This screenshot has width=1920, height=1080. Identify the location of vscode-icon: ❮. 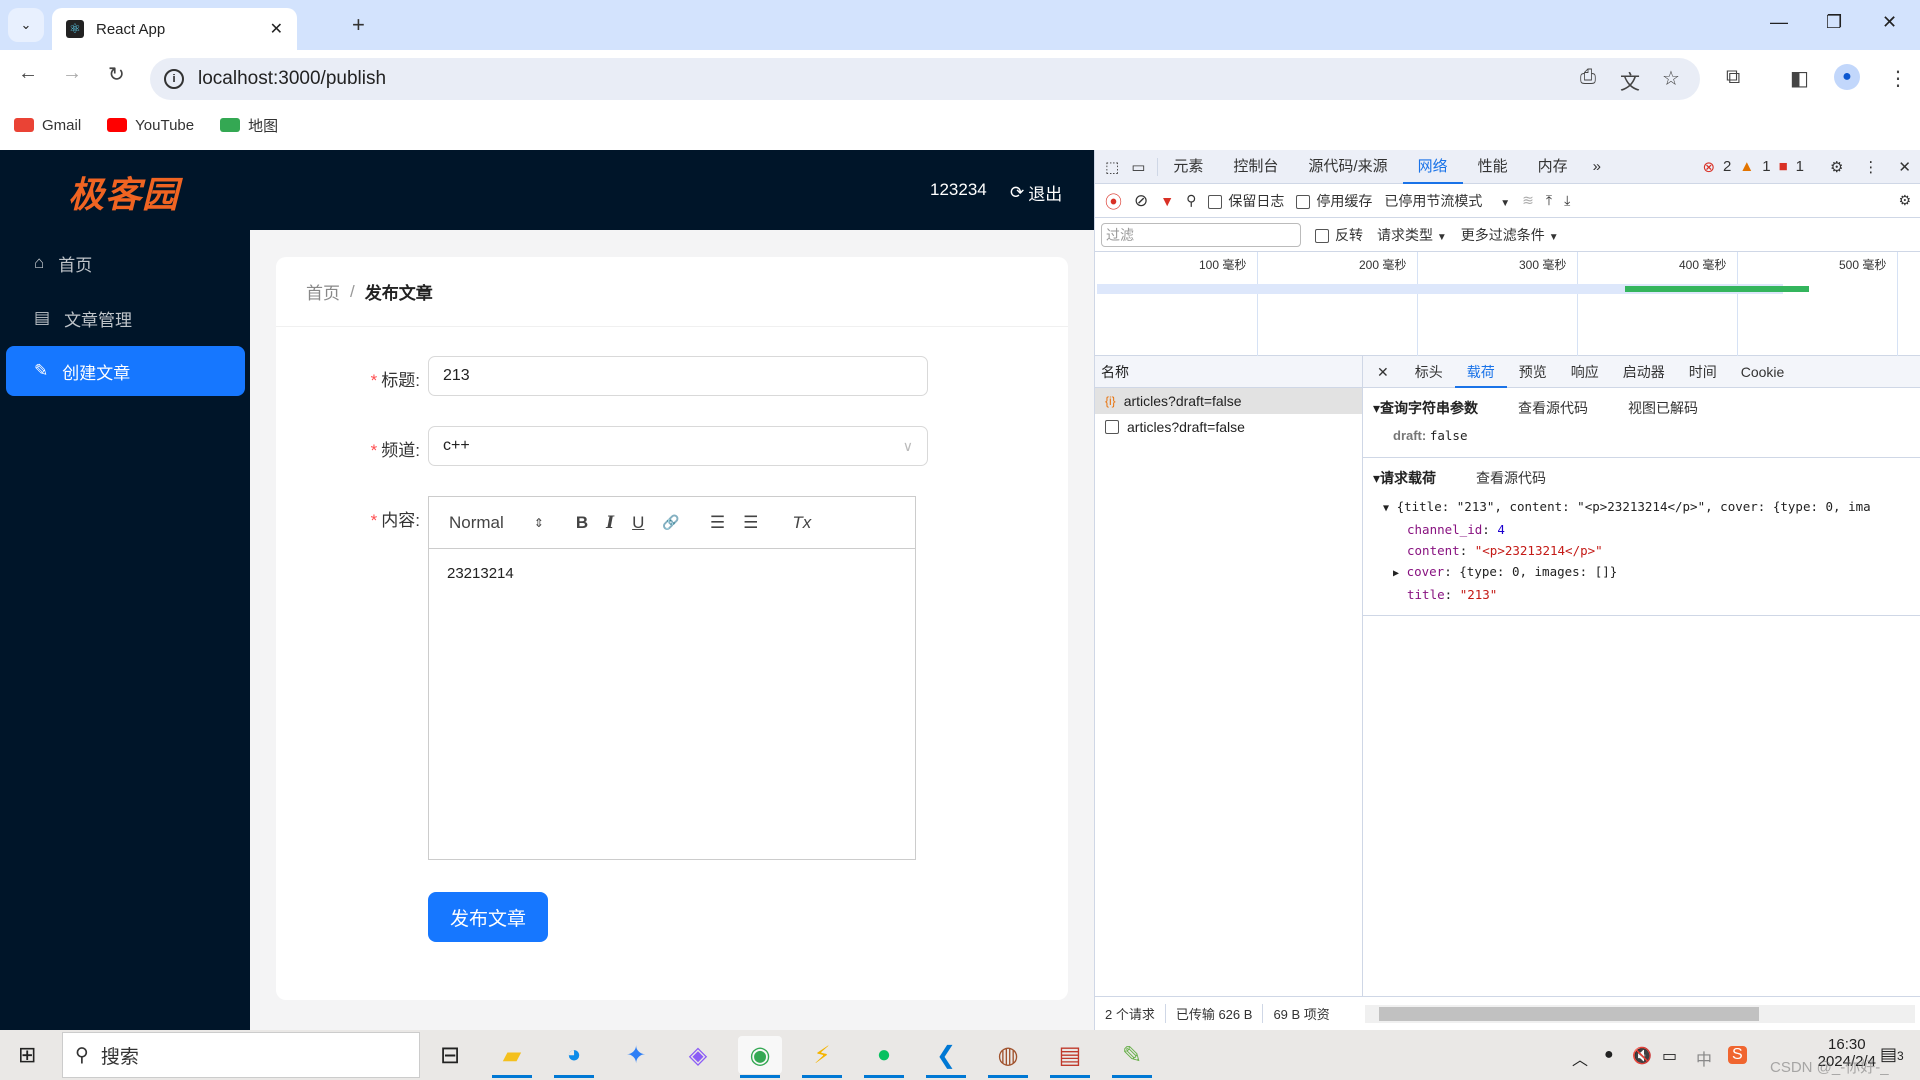
(946, 1057).